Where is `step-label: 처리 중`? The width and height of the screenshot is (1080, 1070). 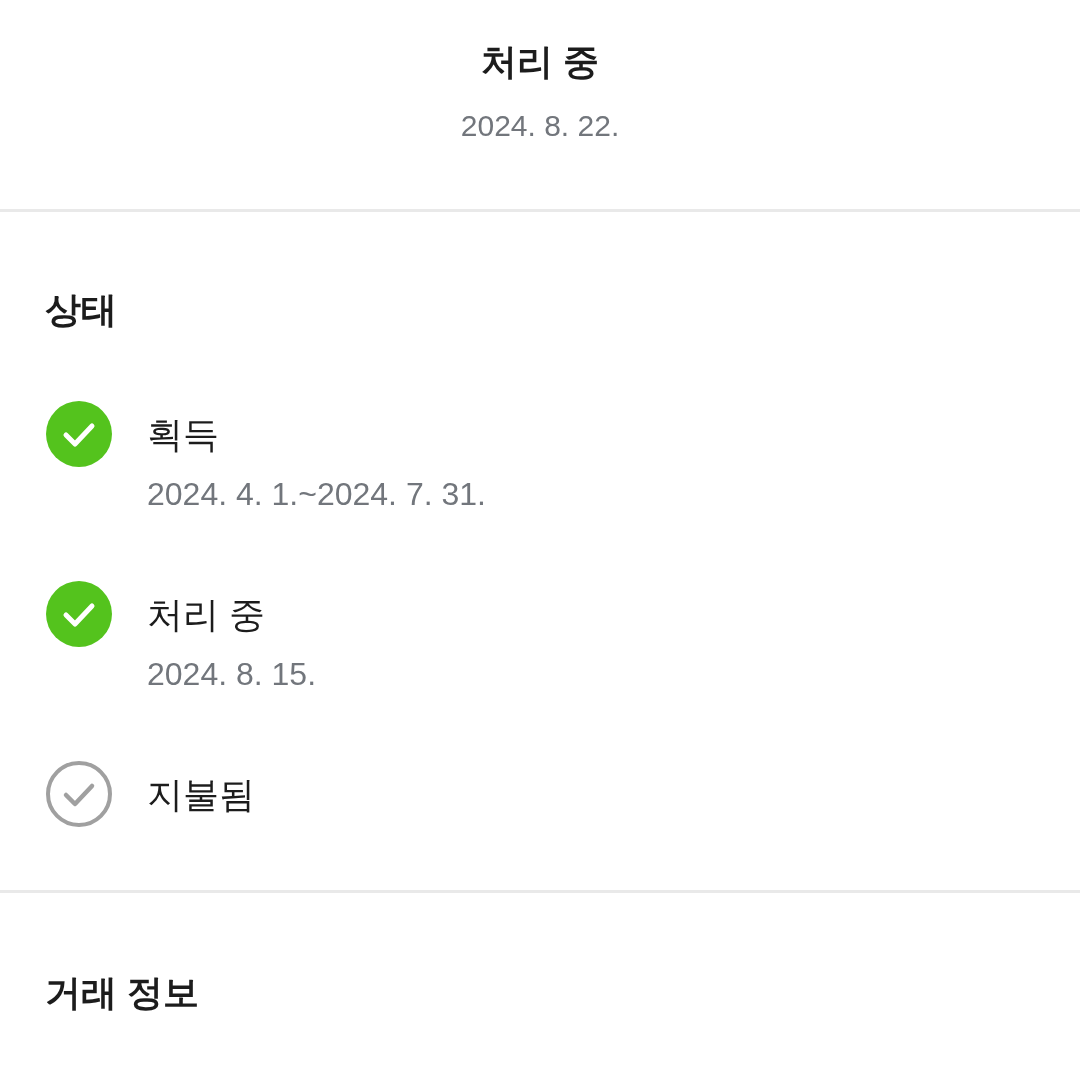 step-label: 처리 중 is located at coordinates (206, 614).